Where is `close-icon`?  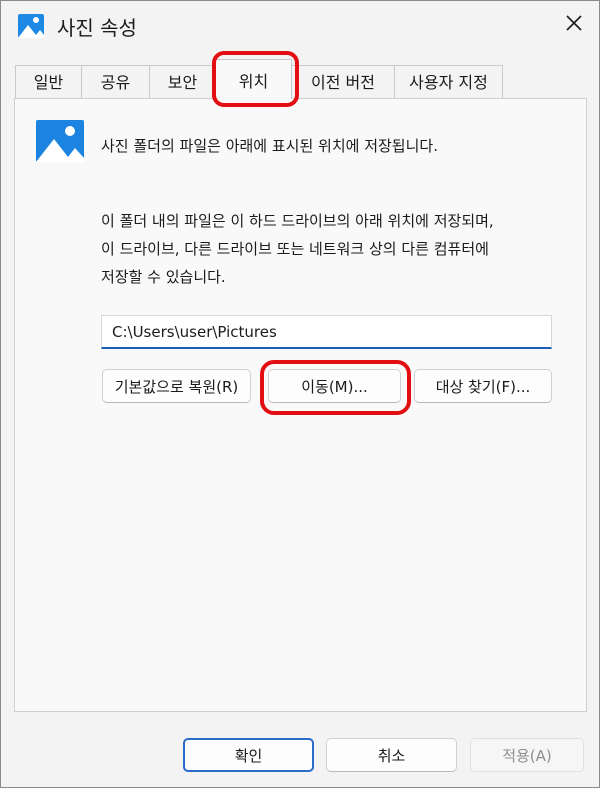
close-icon is located at coordinates (574, 25).